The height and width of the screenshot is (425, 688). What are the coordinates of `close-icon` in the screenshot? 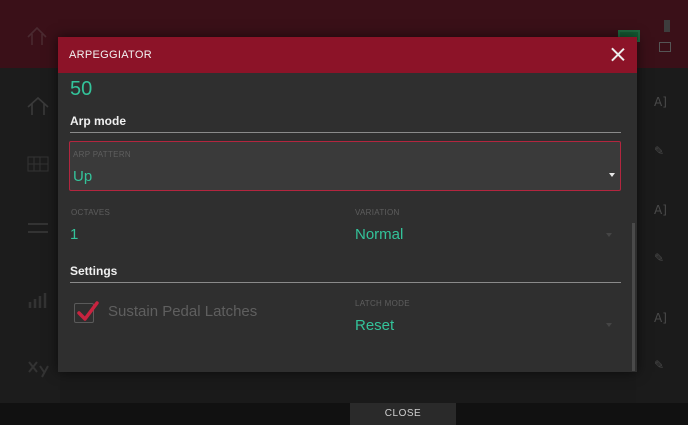 It's located at (618, 54).